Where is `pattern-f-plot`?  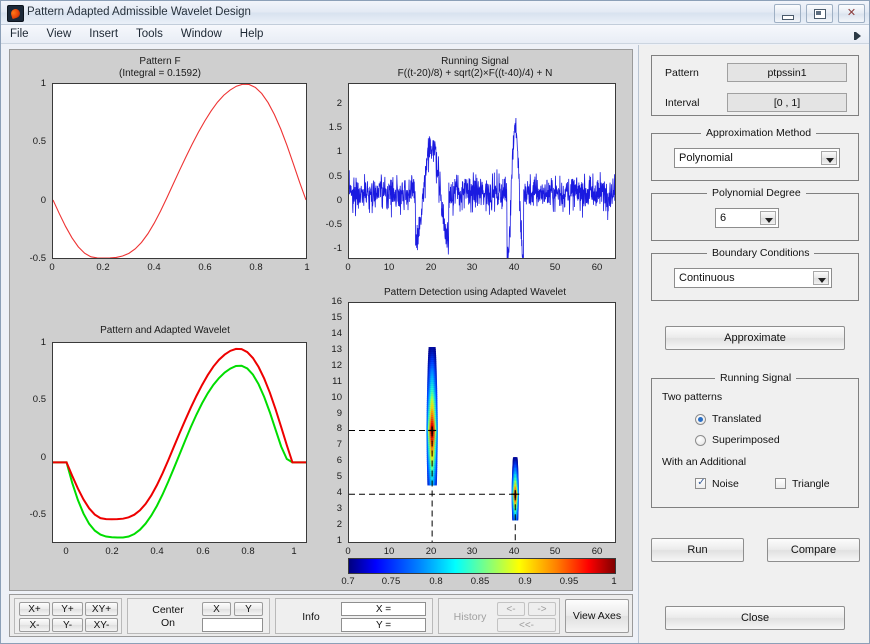 pattern-f-plot is located at coordinates (179, 171).